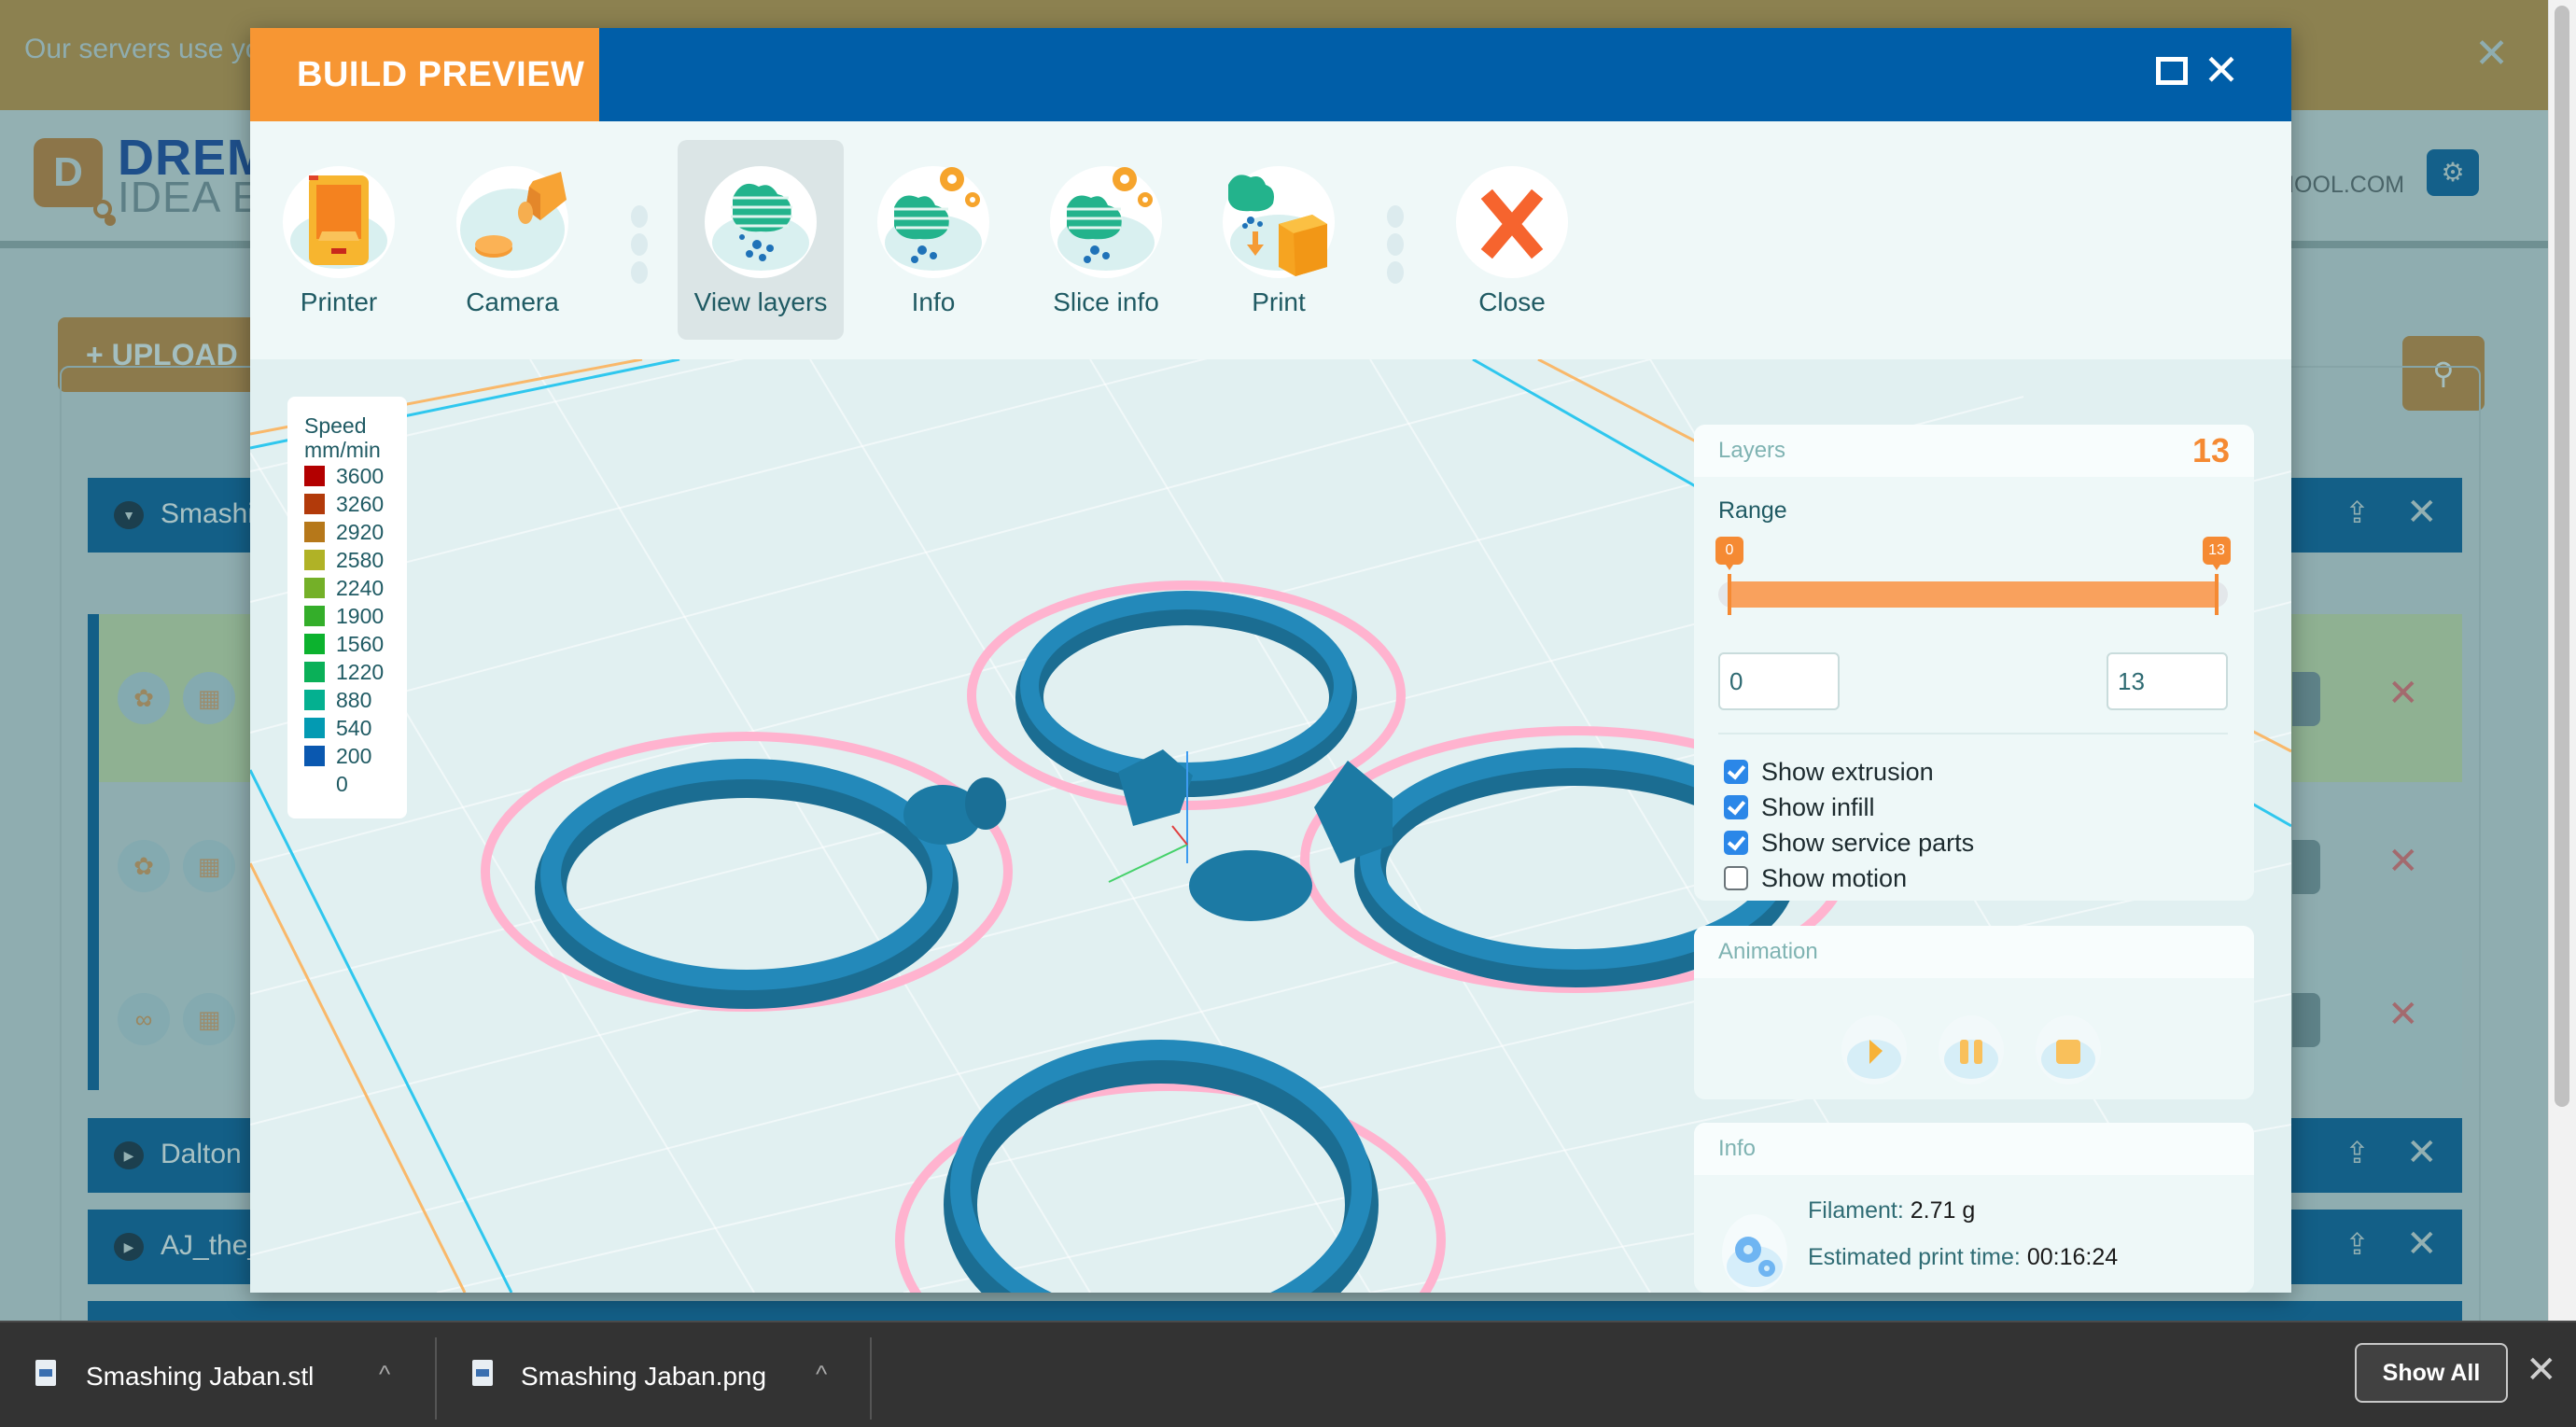 The image size is (2576, 1427). I want to click on maximize-icon, so click(2172, 71).